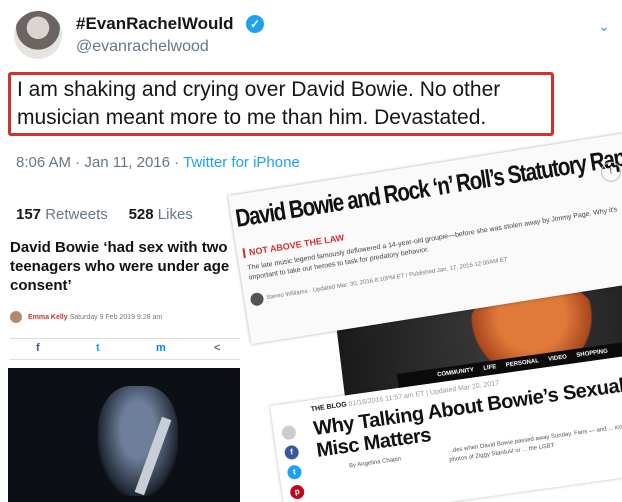  I want to click on retweets-stat: 157 Retweets, so click(62, 214).